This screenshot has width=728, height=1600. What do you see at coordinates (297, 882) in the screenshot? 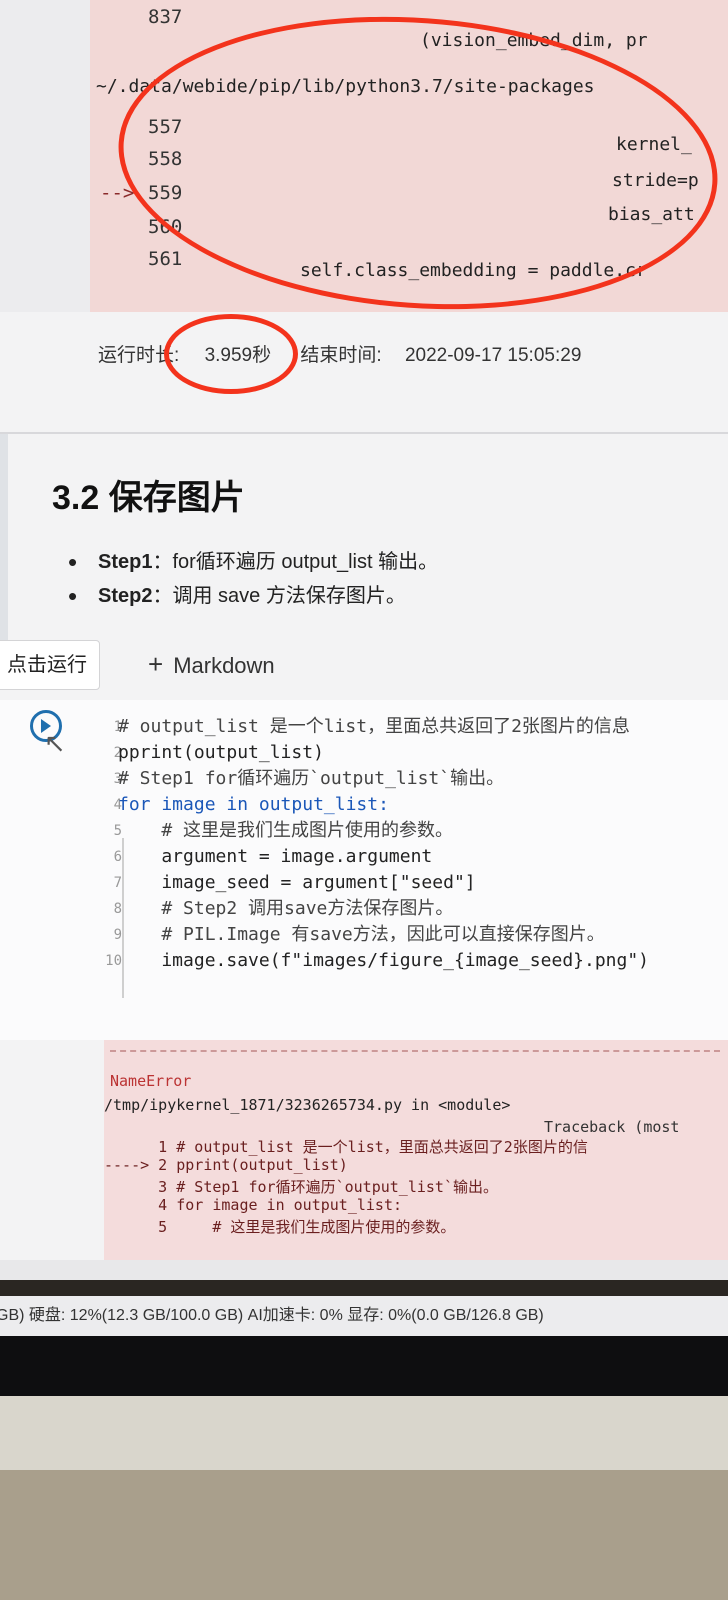
I see `code-line: image_seed = argument["seed"]` at bounding box center [297, 882].